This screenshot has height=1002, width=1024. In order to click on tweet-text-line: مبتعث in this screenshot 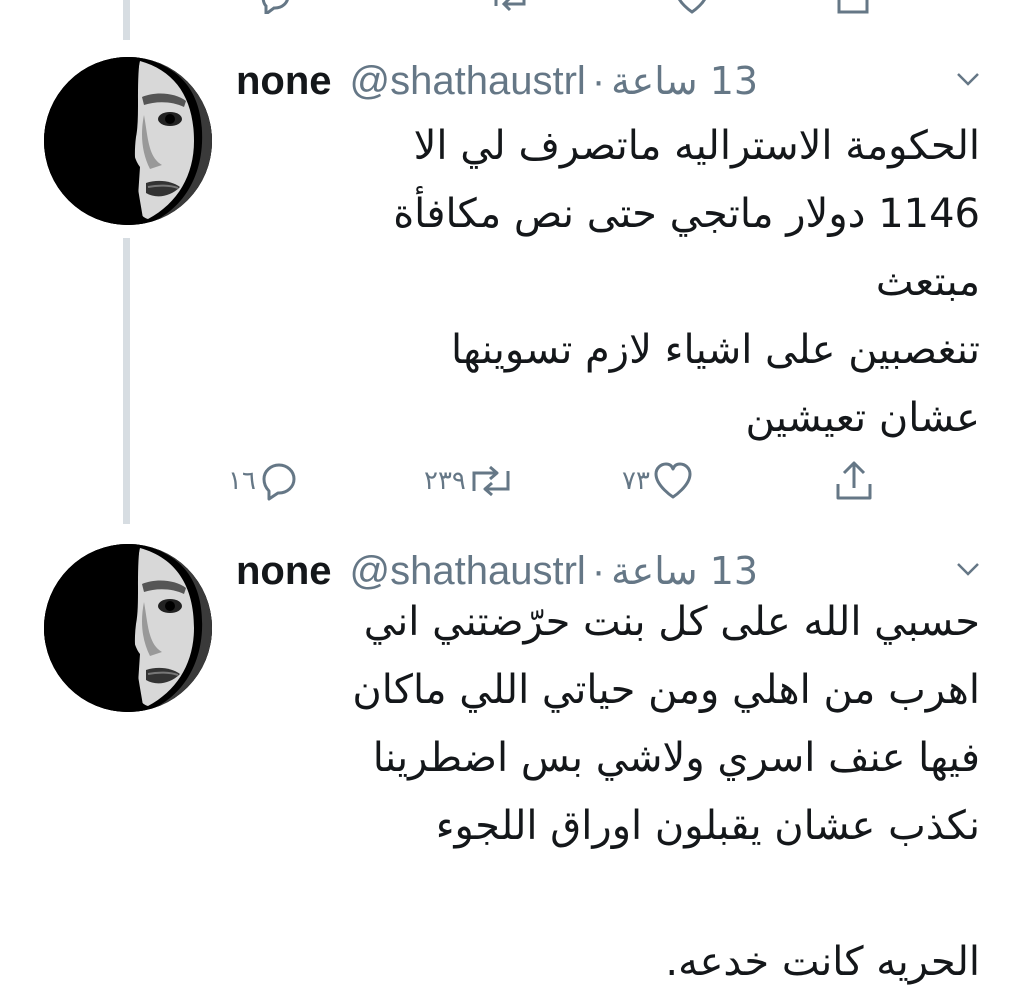, I will do `click(927, 282)`.